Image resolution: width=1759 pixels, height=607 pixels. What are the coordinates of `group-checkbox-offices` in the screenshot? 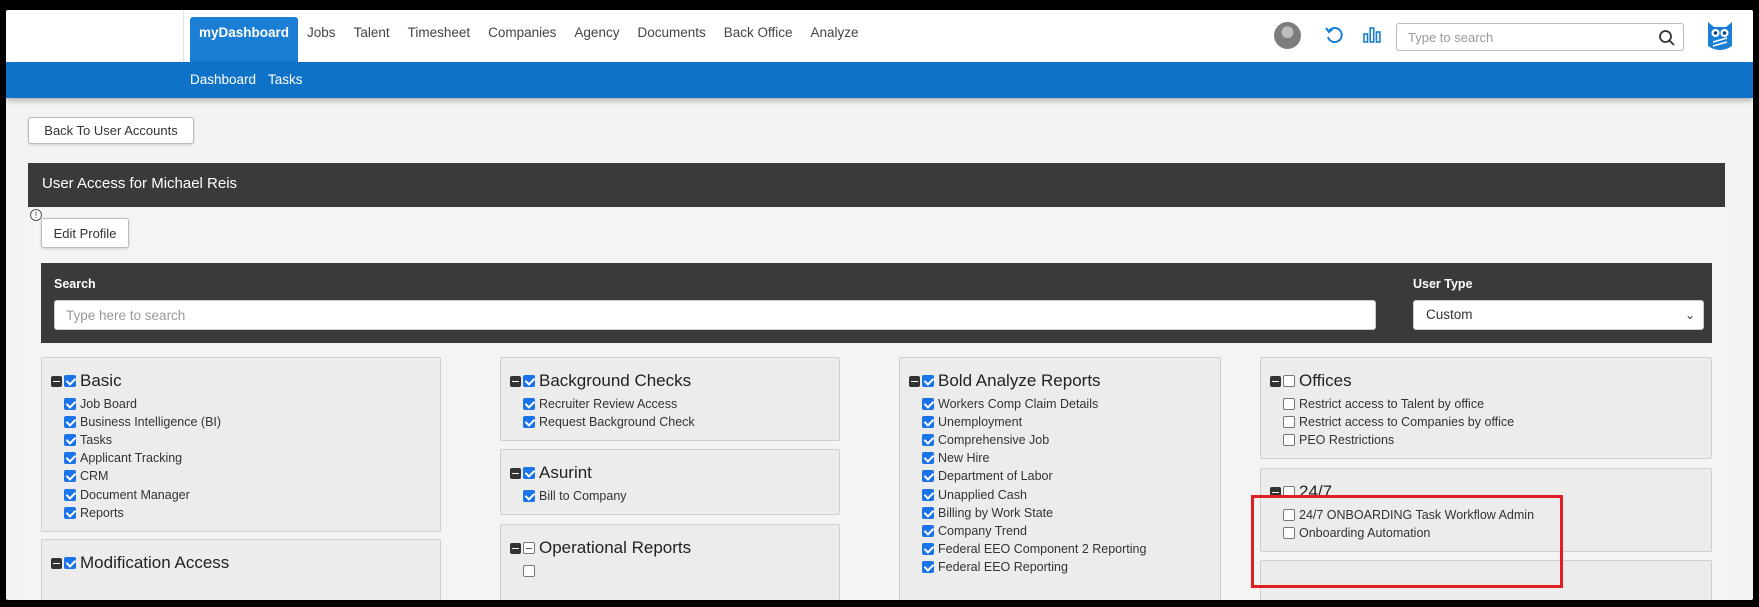 It's located at (1289, 381).